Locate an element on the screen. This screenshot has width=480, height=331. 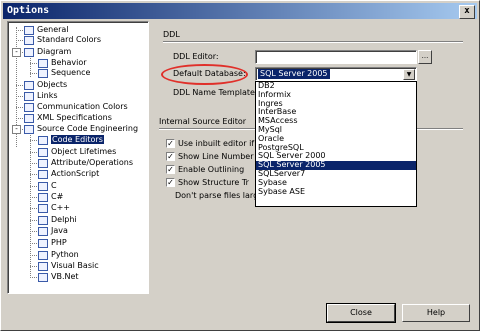
tree-item-php: PHP is located at coordinates (52, 243).